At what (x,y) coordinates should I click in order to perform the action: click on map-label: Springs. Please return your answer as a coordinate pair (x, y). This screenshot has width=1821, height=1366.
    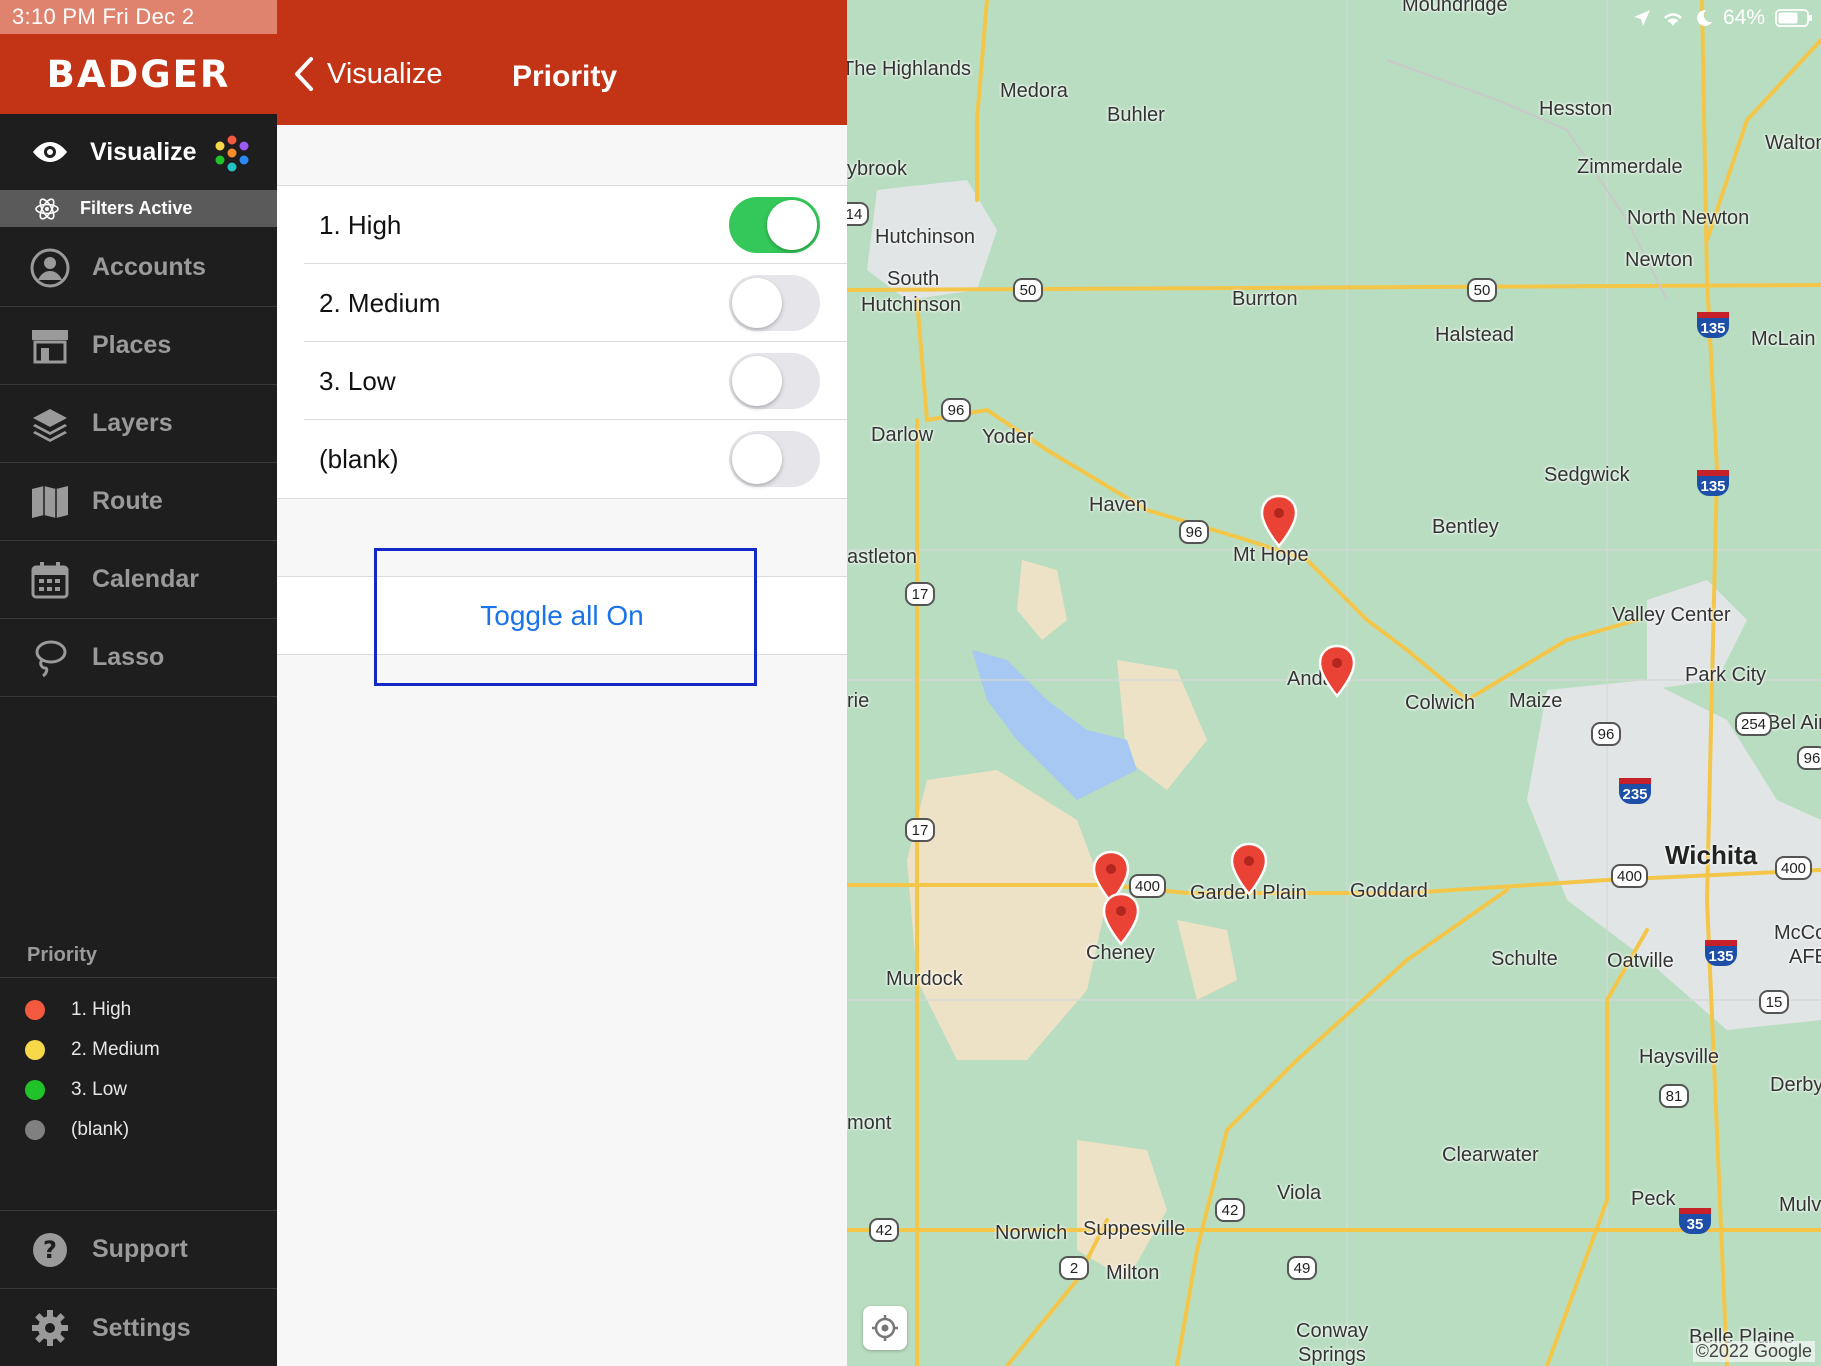
    Looking at the image, I should click on (1332, 1355).